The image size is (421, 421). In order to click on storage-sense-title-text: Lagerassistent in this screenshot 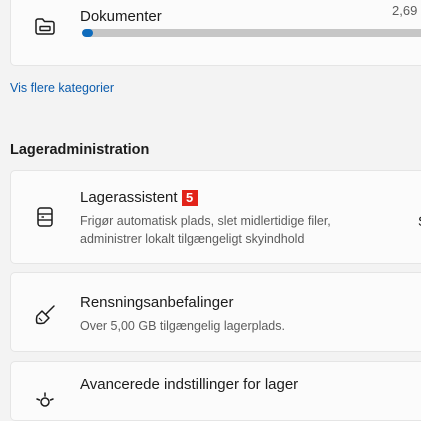, I will do `click(129, 197)`.